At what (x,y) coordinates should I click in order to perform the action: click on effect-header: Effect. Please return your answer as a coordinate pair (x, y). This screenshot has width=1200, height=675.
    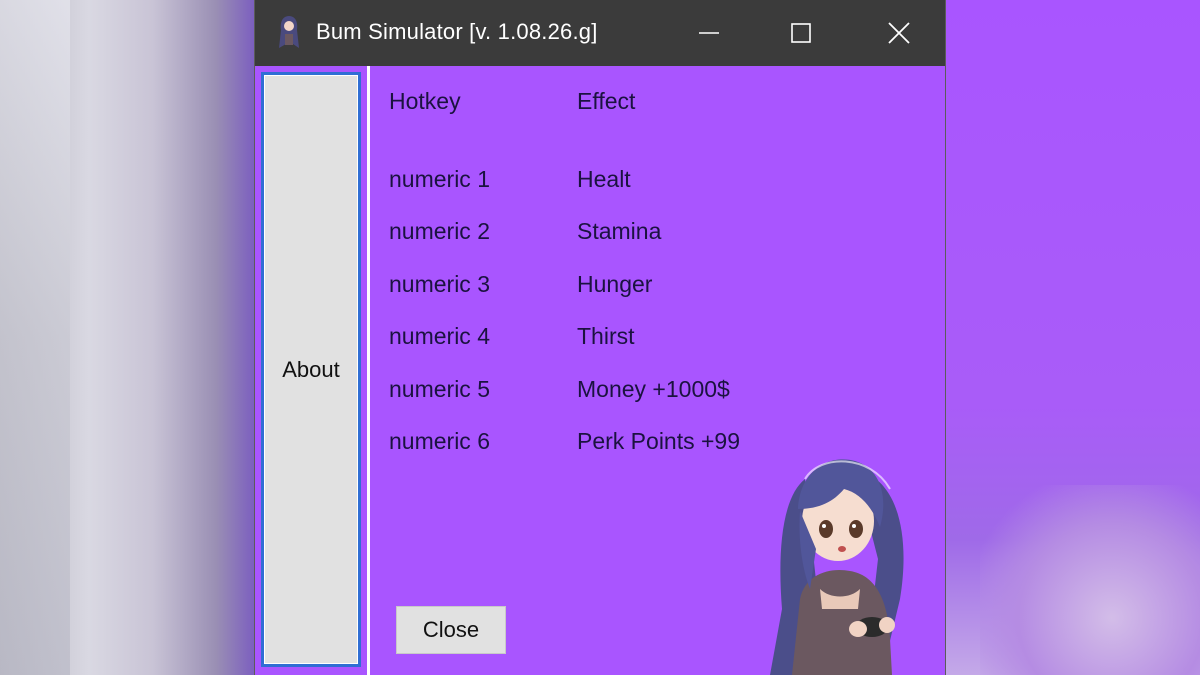
    Looking at the image, I should click on (606, 101).